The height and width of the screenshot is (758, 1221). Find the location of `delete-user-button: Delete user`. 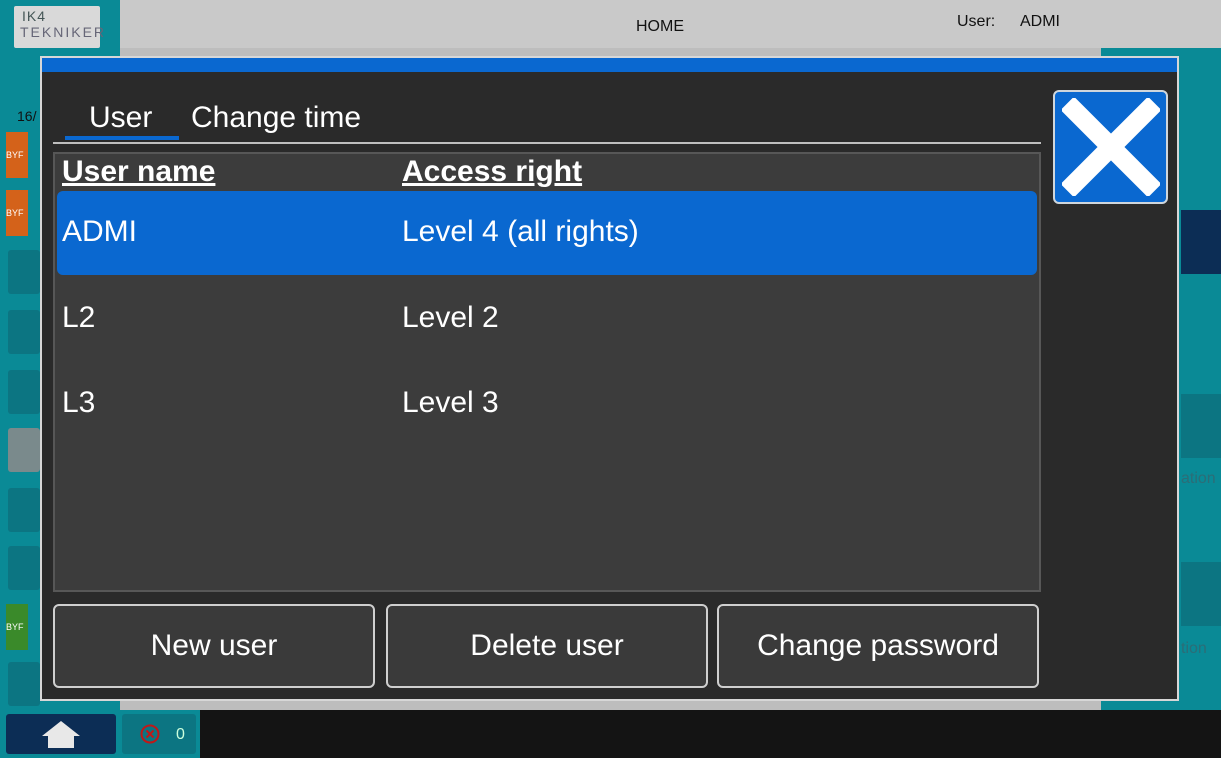

delete-user-button: Delete user is located at coordinates (547, 646).